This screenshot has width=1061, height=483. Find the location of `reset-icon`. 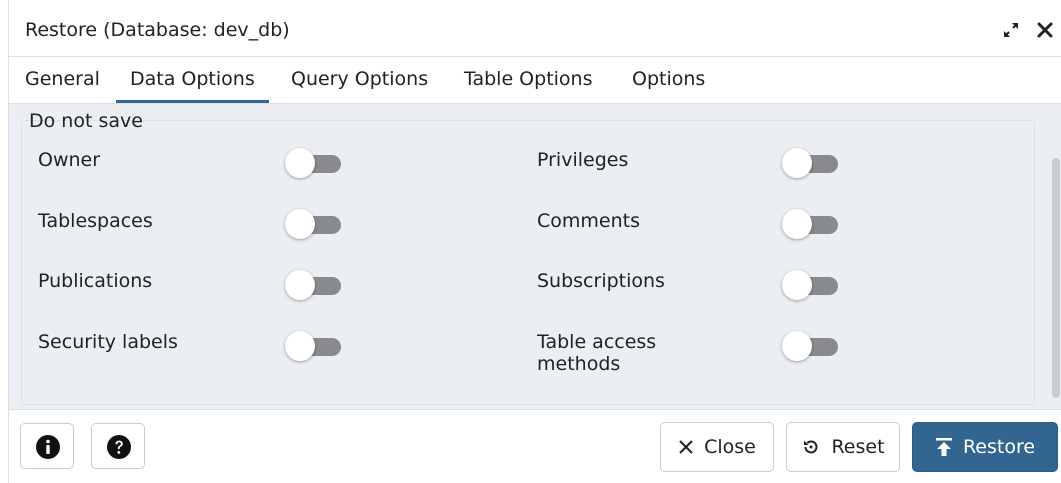

reset-icon is located at coordinates (811, 447).